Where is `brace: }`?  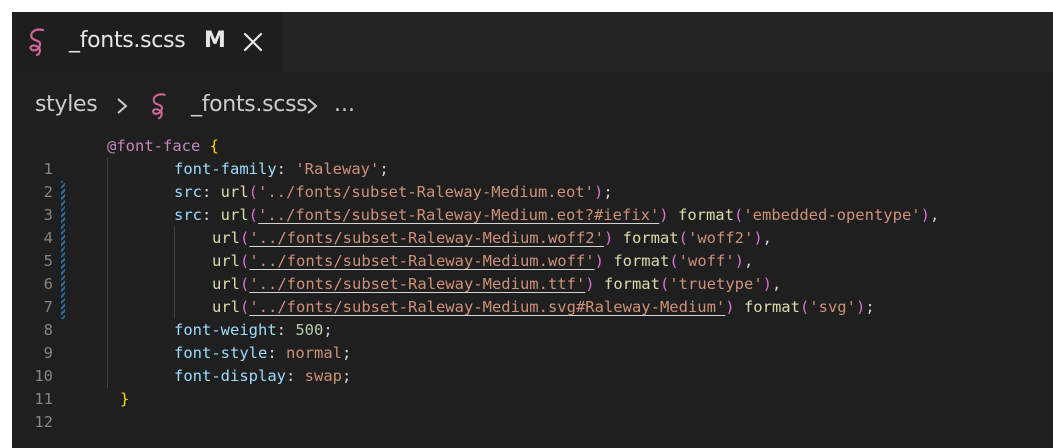 brace: } is located at coordinates (125, 399).